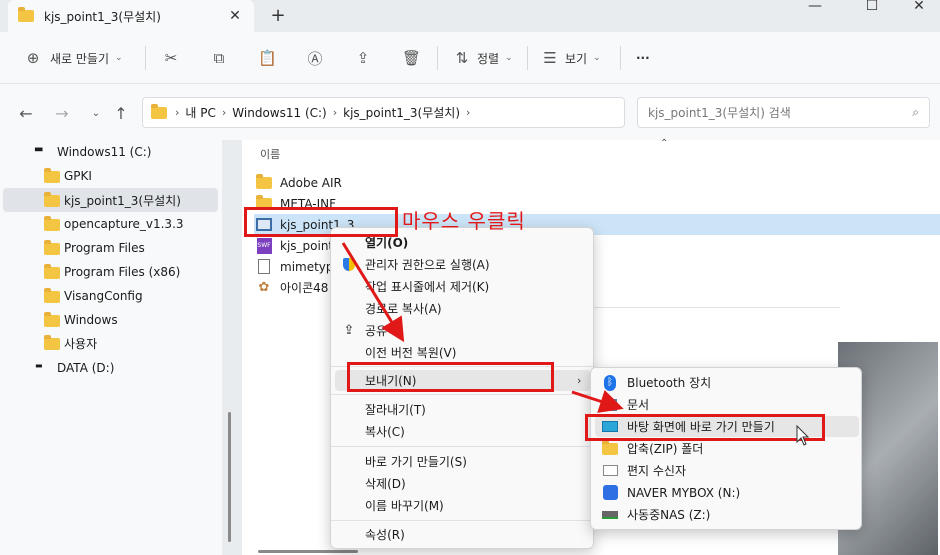 Image resolution: width=940 pixels, height=555 pixels. Describe the element at coordinates (815, 7) in the screenshot. I see `minimize-button: —` at that location.